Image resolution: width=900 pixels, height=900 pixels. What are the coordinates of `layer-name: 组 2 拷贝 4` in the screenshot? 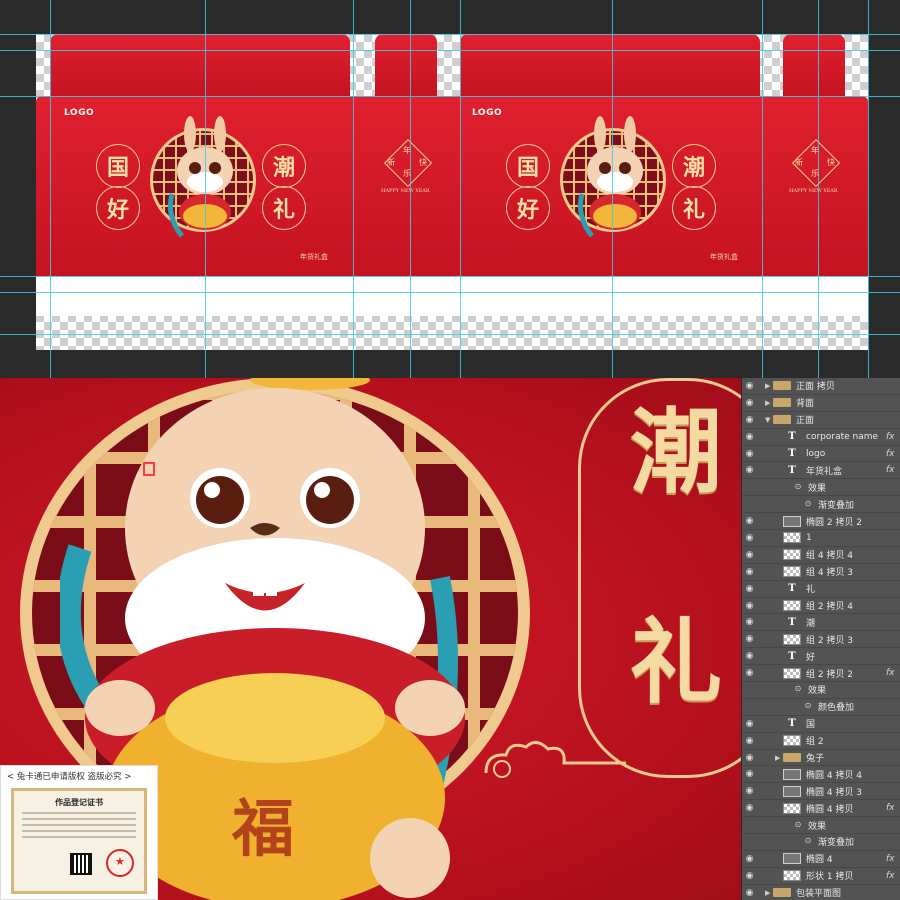 It's located at (846, 605).